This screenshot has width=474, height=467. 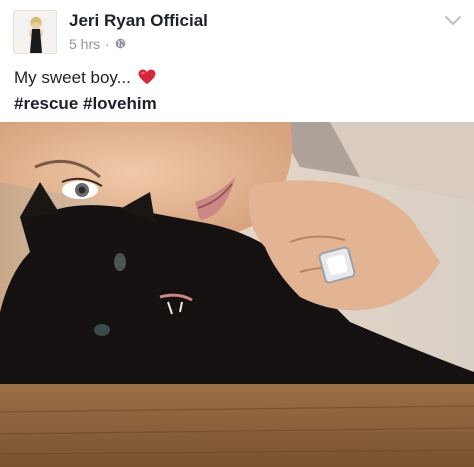 I want to click on chevron-down-icon, so click(x=453, y=21).